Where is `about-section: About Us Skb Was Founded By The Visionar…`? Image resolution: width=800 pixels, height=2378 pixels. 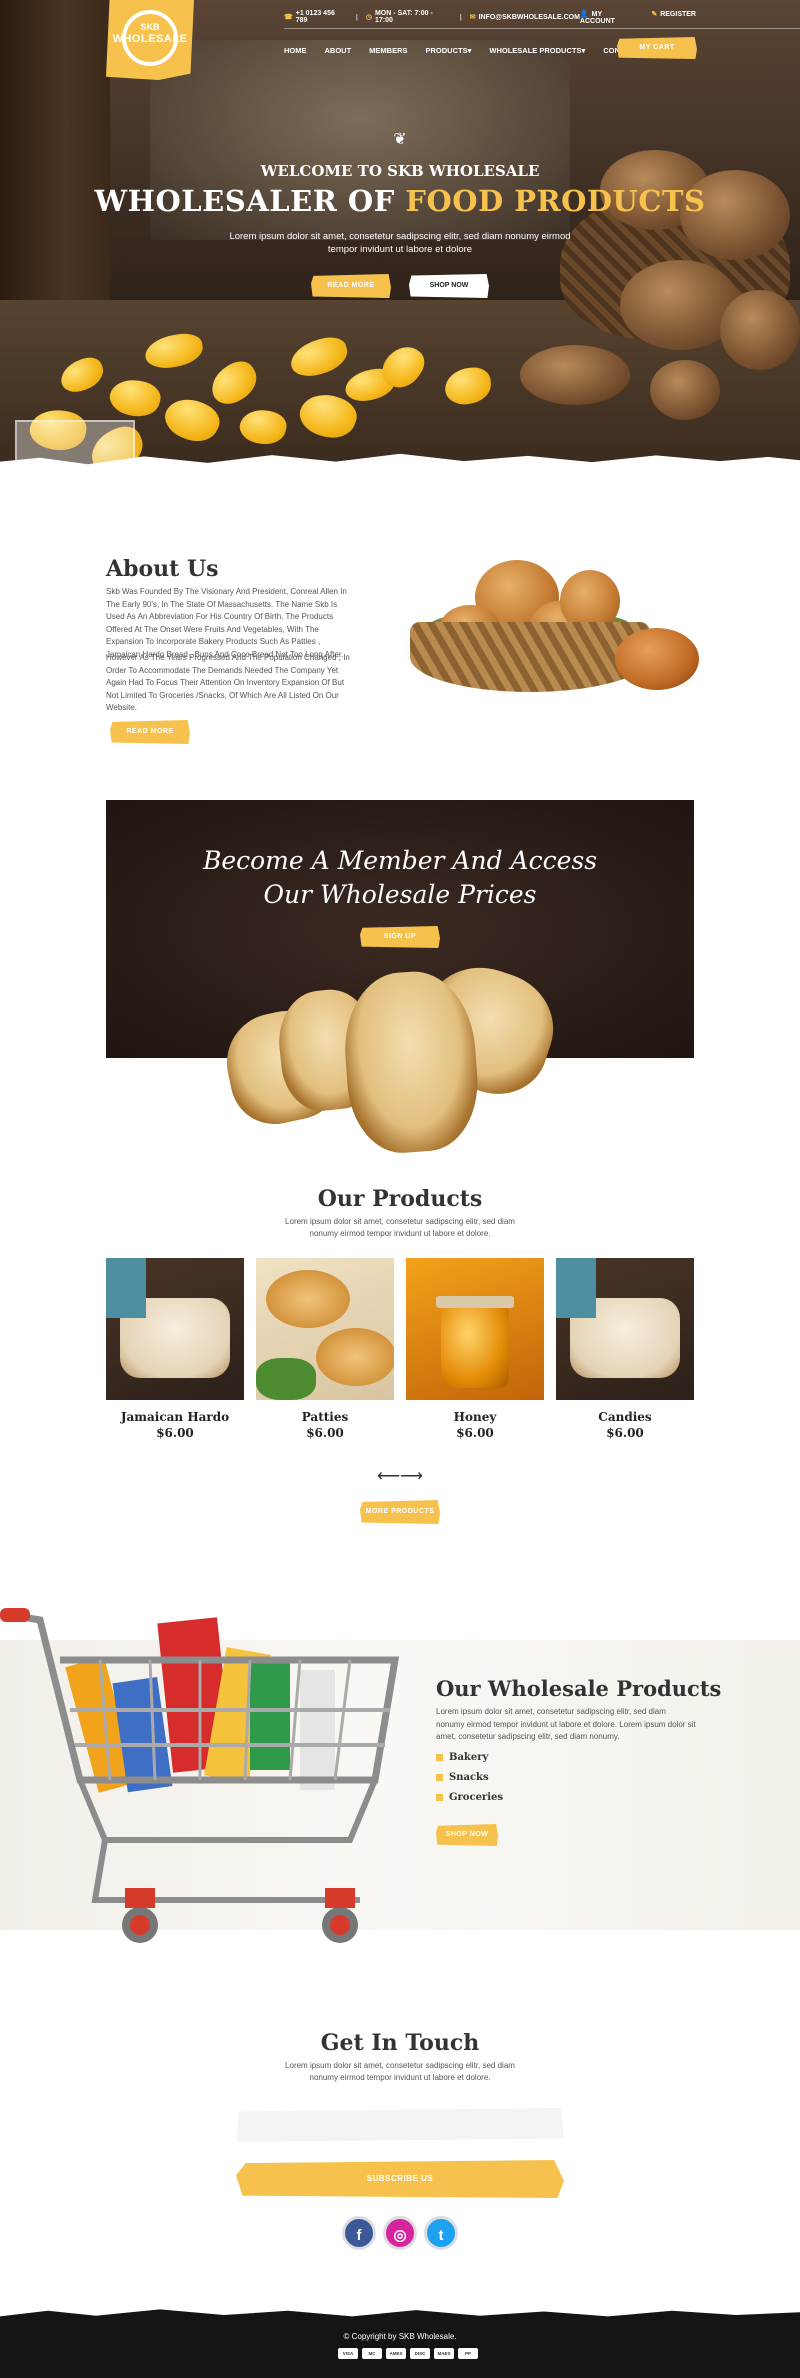 about-section: About Us Skb Was Founded By The Visionar… is located at coordinates (400, 635).